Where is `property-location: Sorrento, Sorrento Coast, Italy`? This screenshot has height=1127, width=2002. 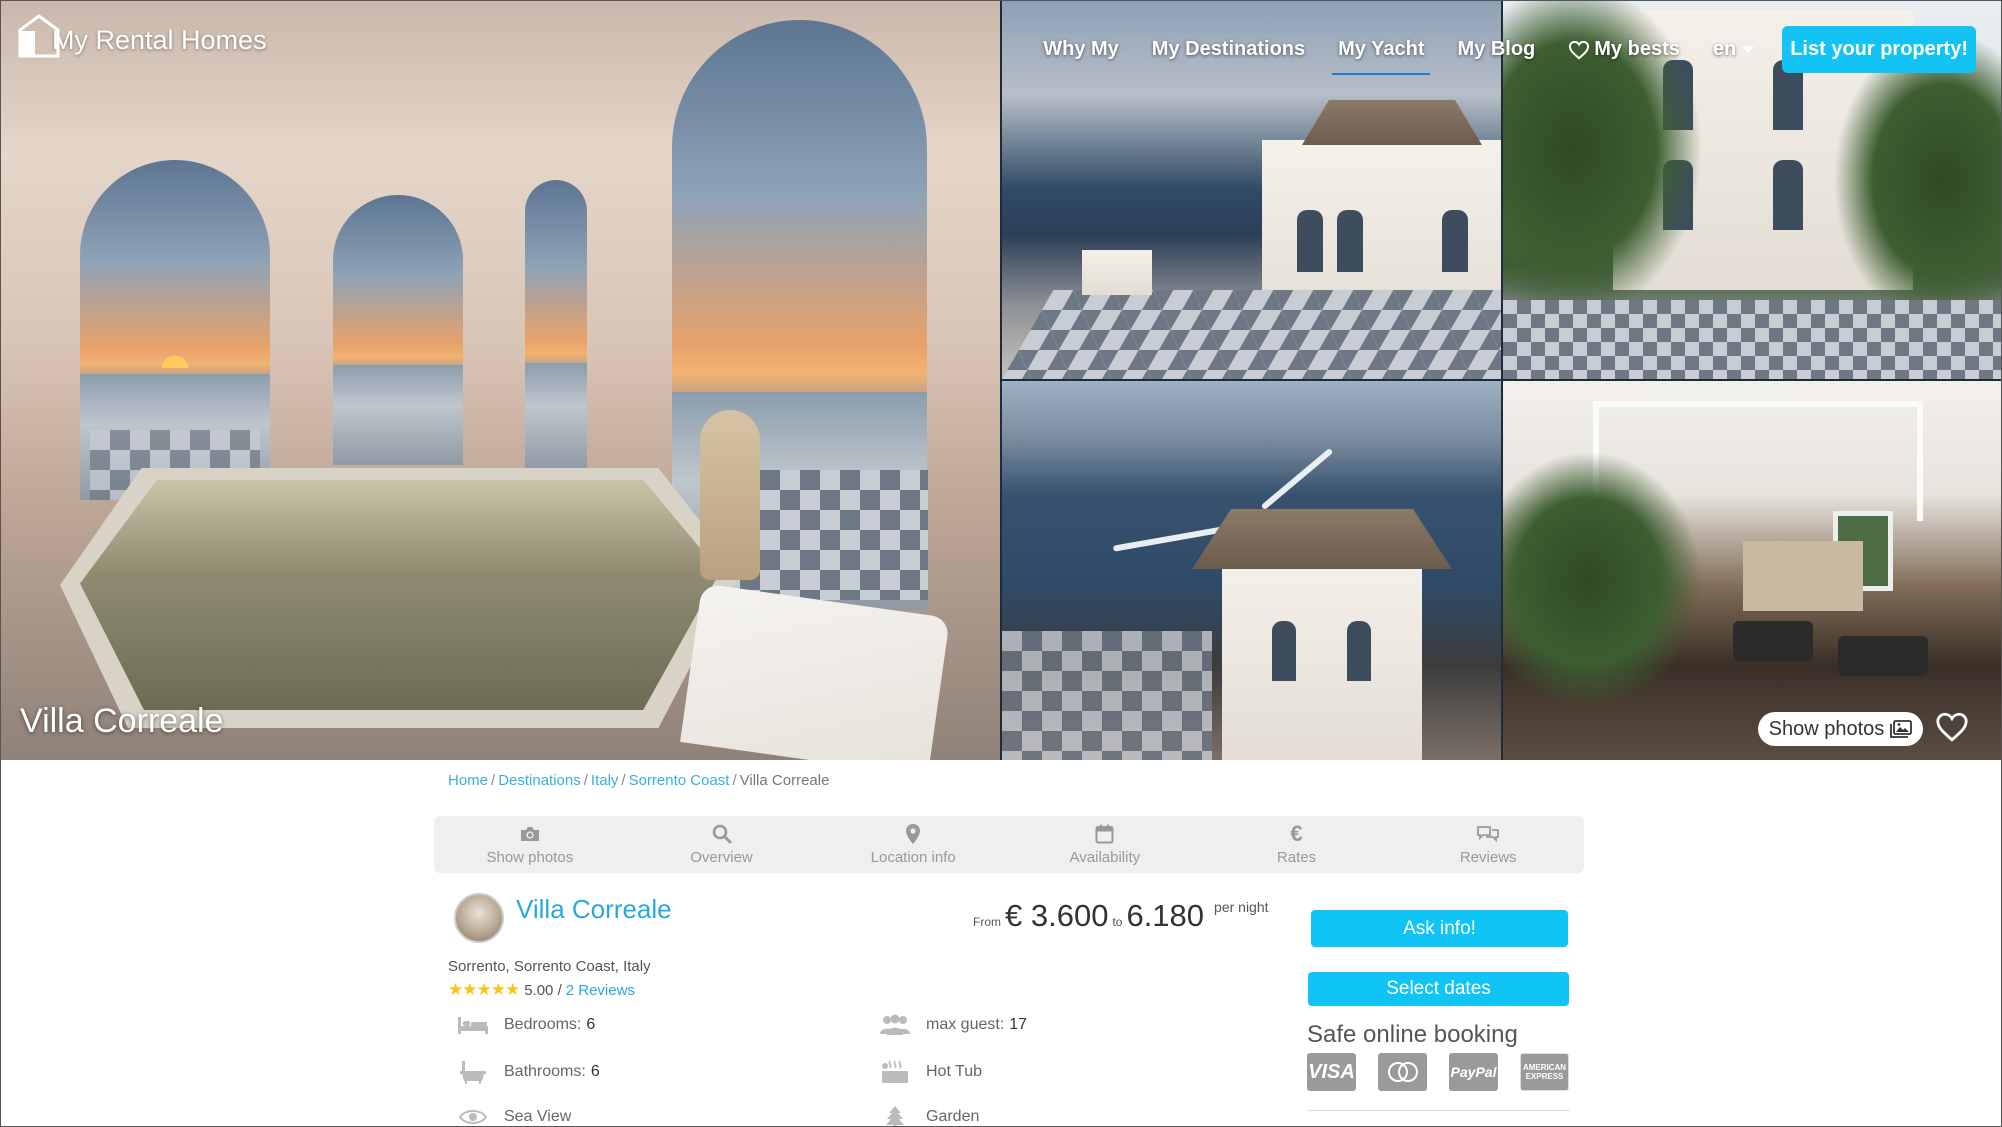 property-location: Sorrento, Sorrento Coast, Italy is located at coordinates (549, 966).